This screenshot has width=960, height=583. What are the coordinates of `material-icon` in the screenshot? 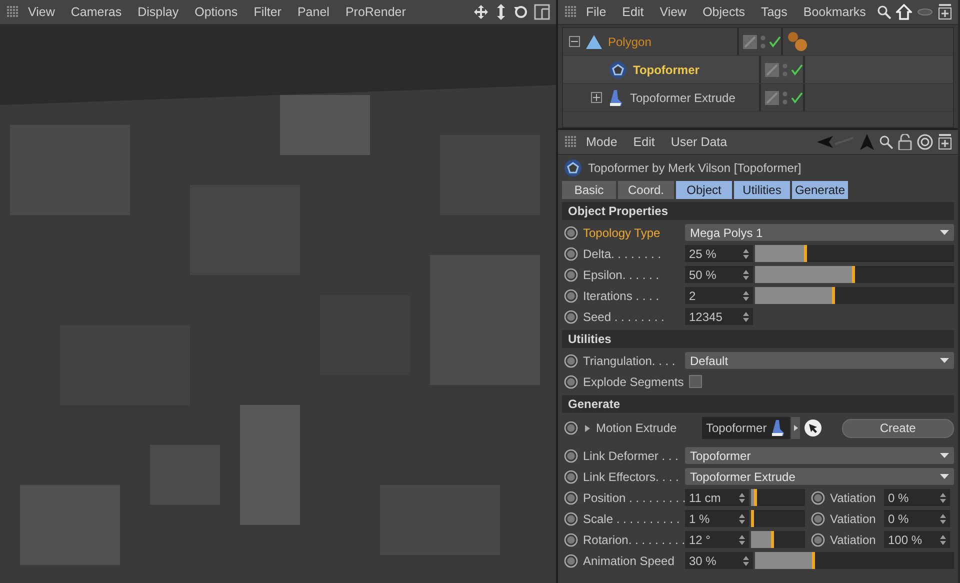 It's located at (798, 41).